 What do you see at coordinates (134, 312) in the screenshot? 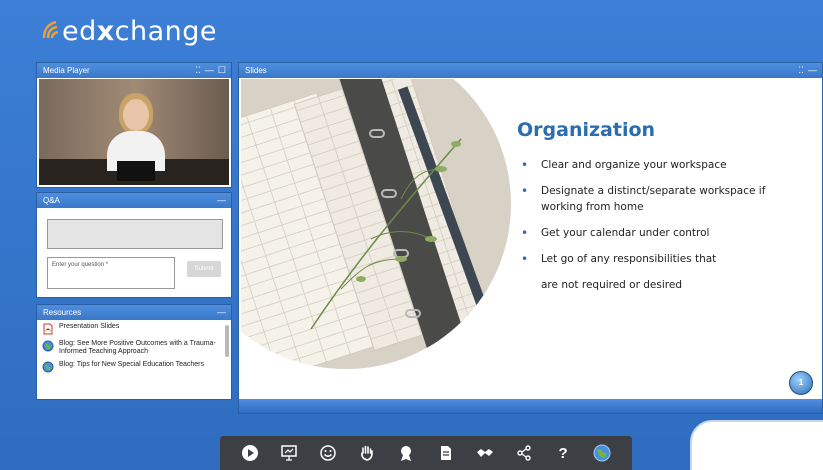
I see `resources-header: Resources —` at bounding box center [134, 312].